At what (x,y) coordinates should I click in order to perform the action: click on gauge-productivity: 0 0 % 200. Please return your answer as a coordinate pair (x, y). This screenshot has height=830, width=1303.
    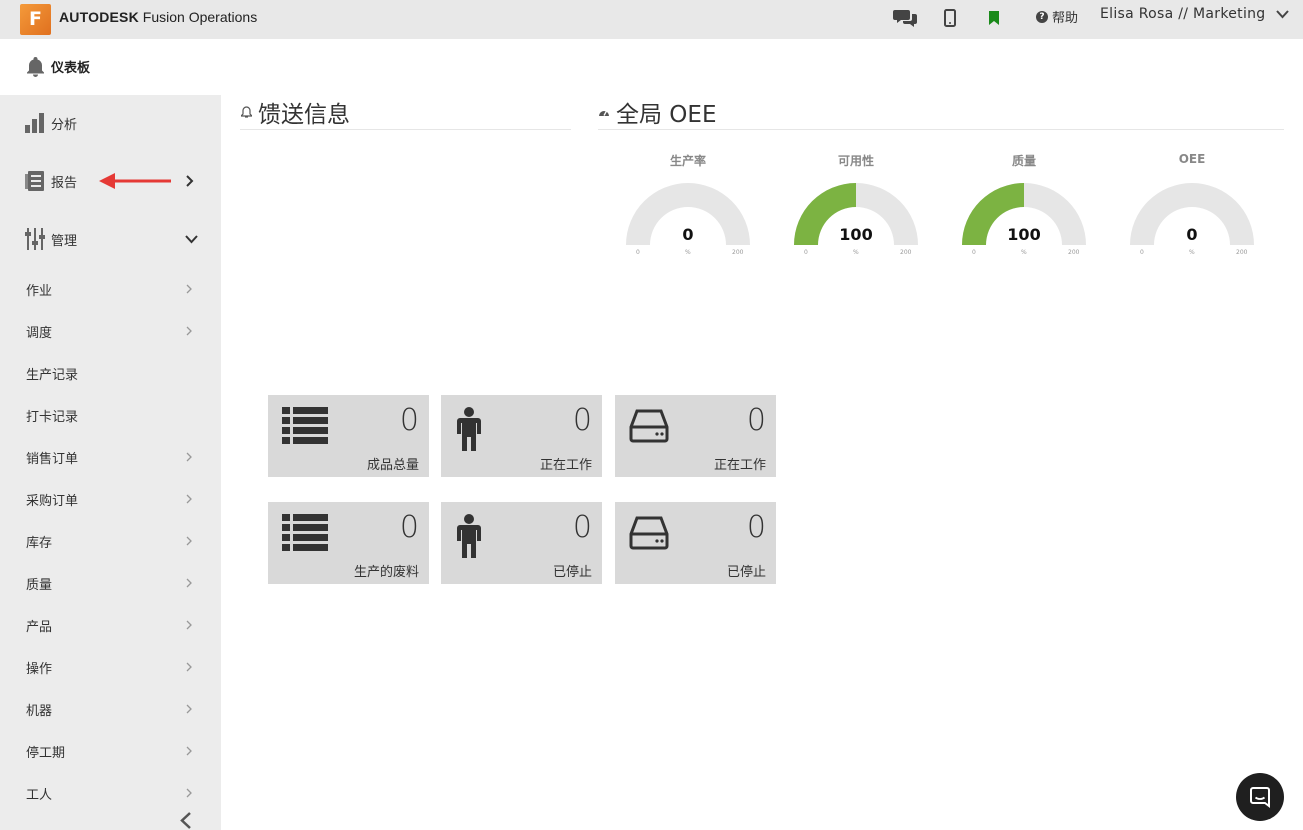
    Looking at the image, I should click on (688, 222).